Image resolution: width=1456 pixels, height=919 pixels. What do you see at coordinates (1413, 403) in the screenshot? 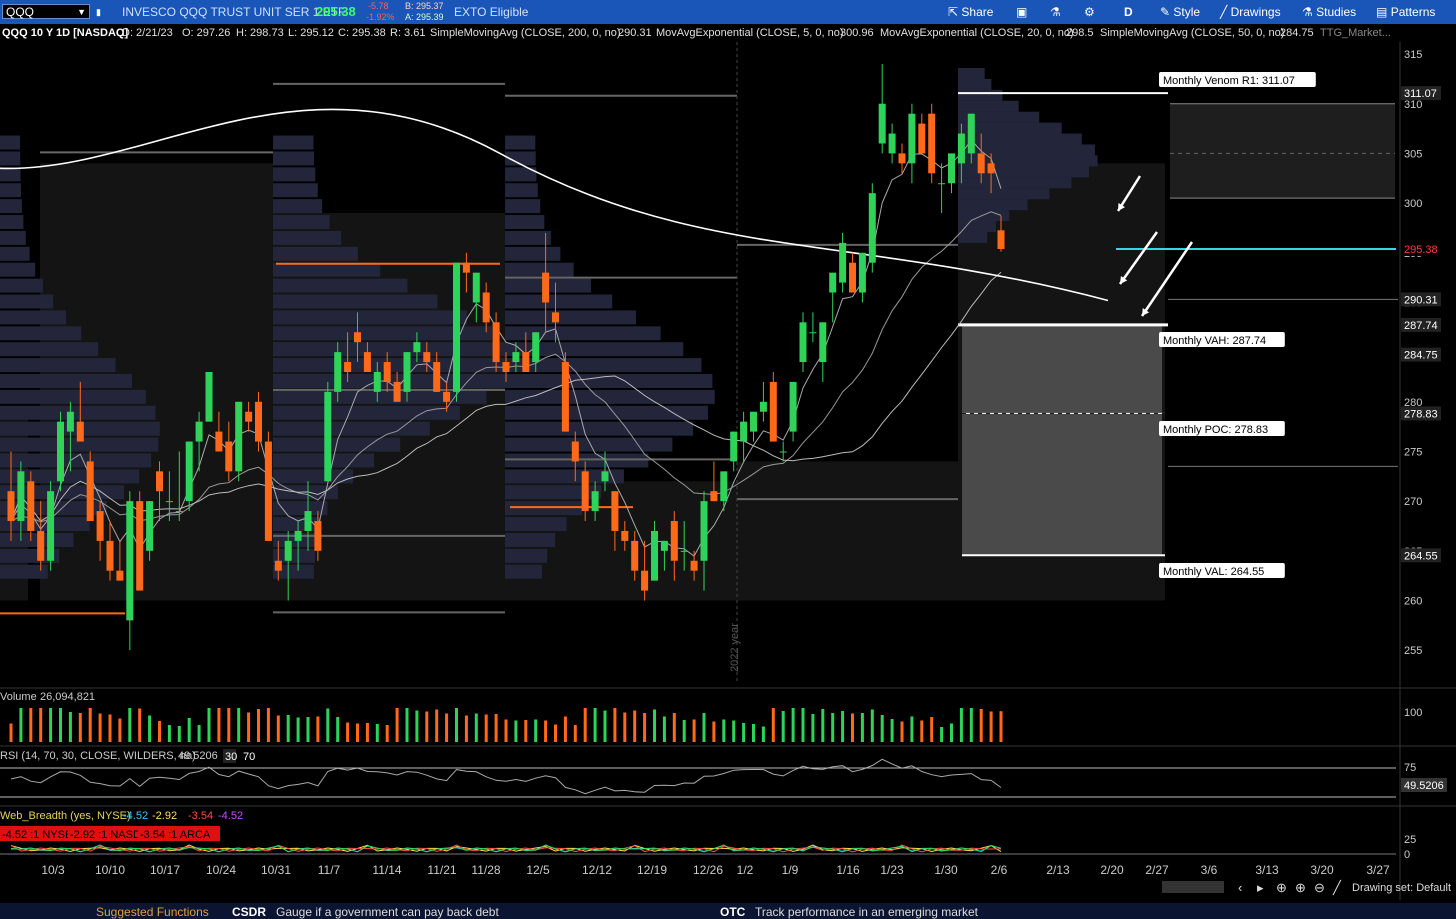
I see `price-tick-label: 280` at bounding box center [1413, 403].